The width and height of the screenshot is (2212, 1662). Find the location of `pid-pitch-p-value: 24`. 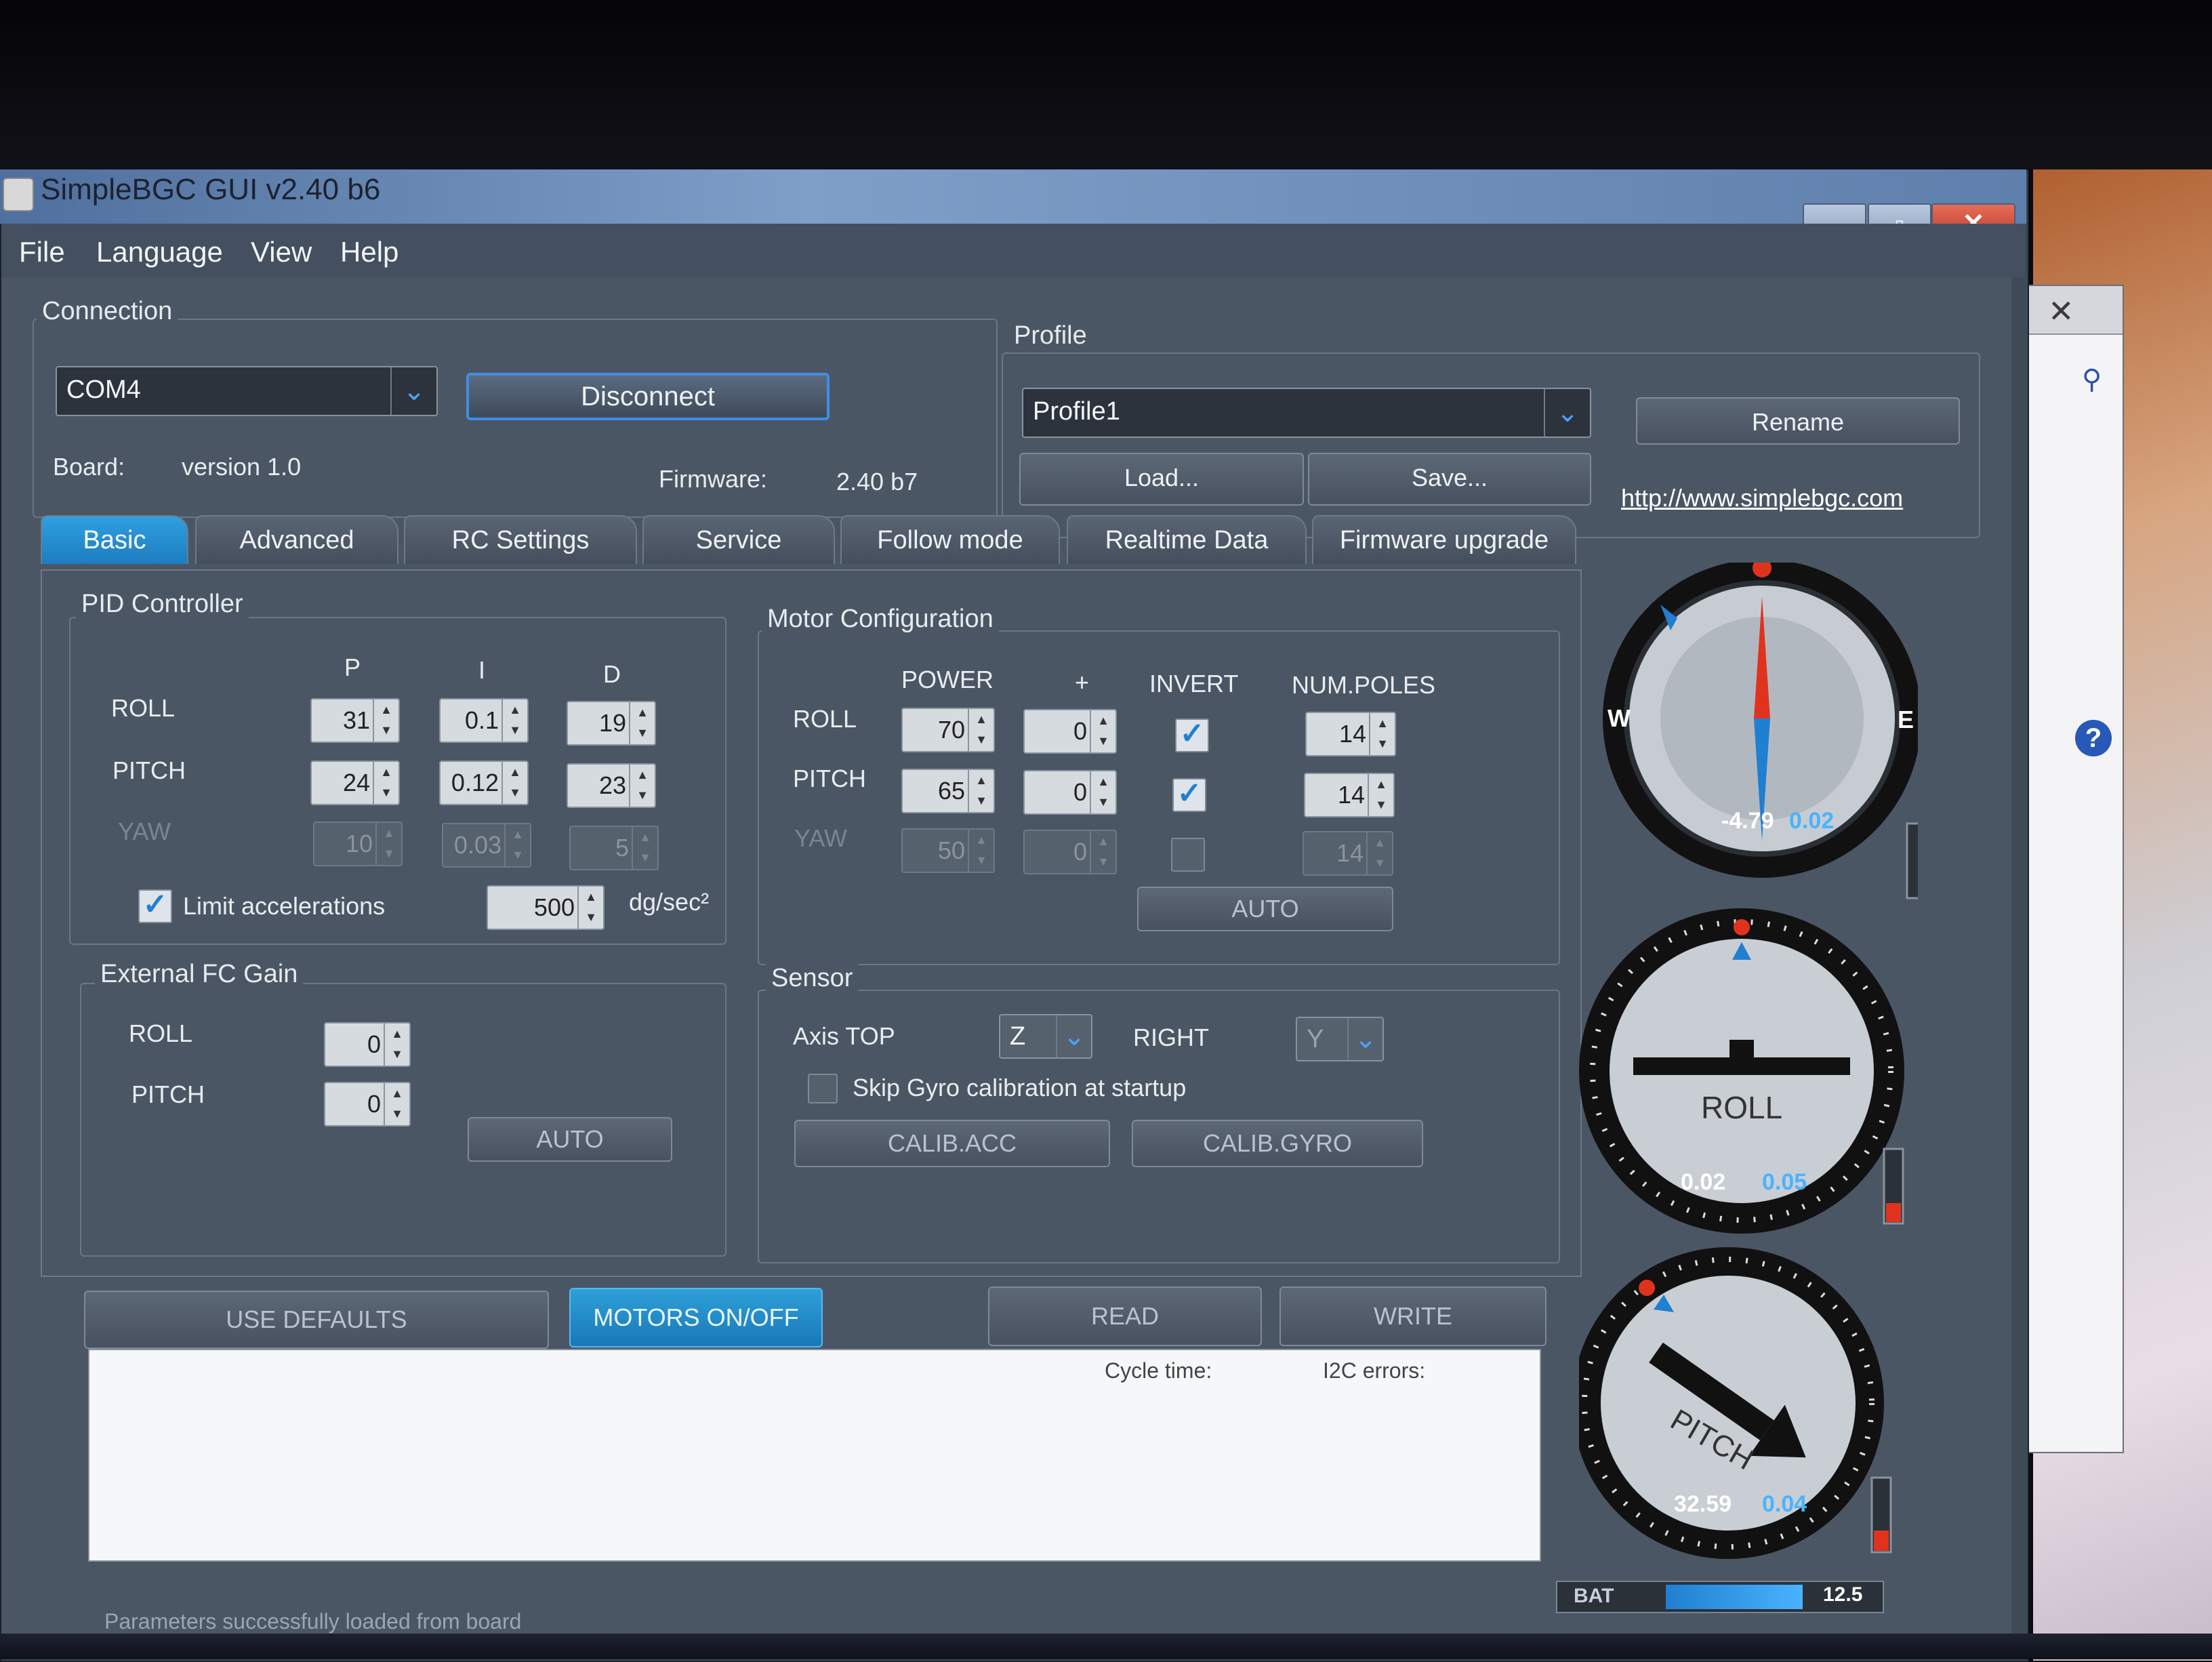

pid-pitch-p-value: 24 is located at coordinates (356, 782).